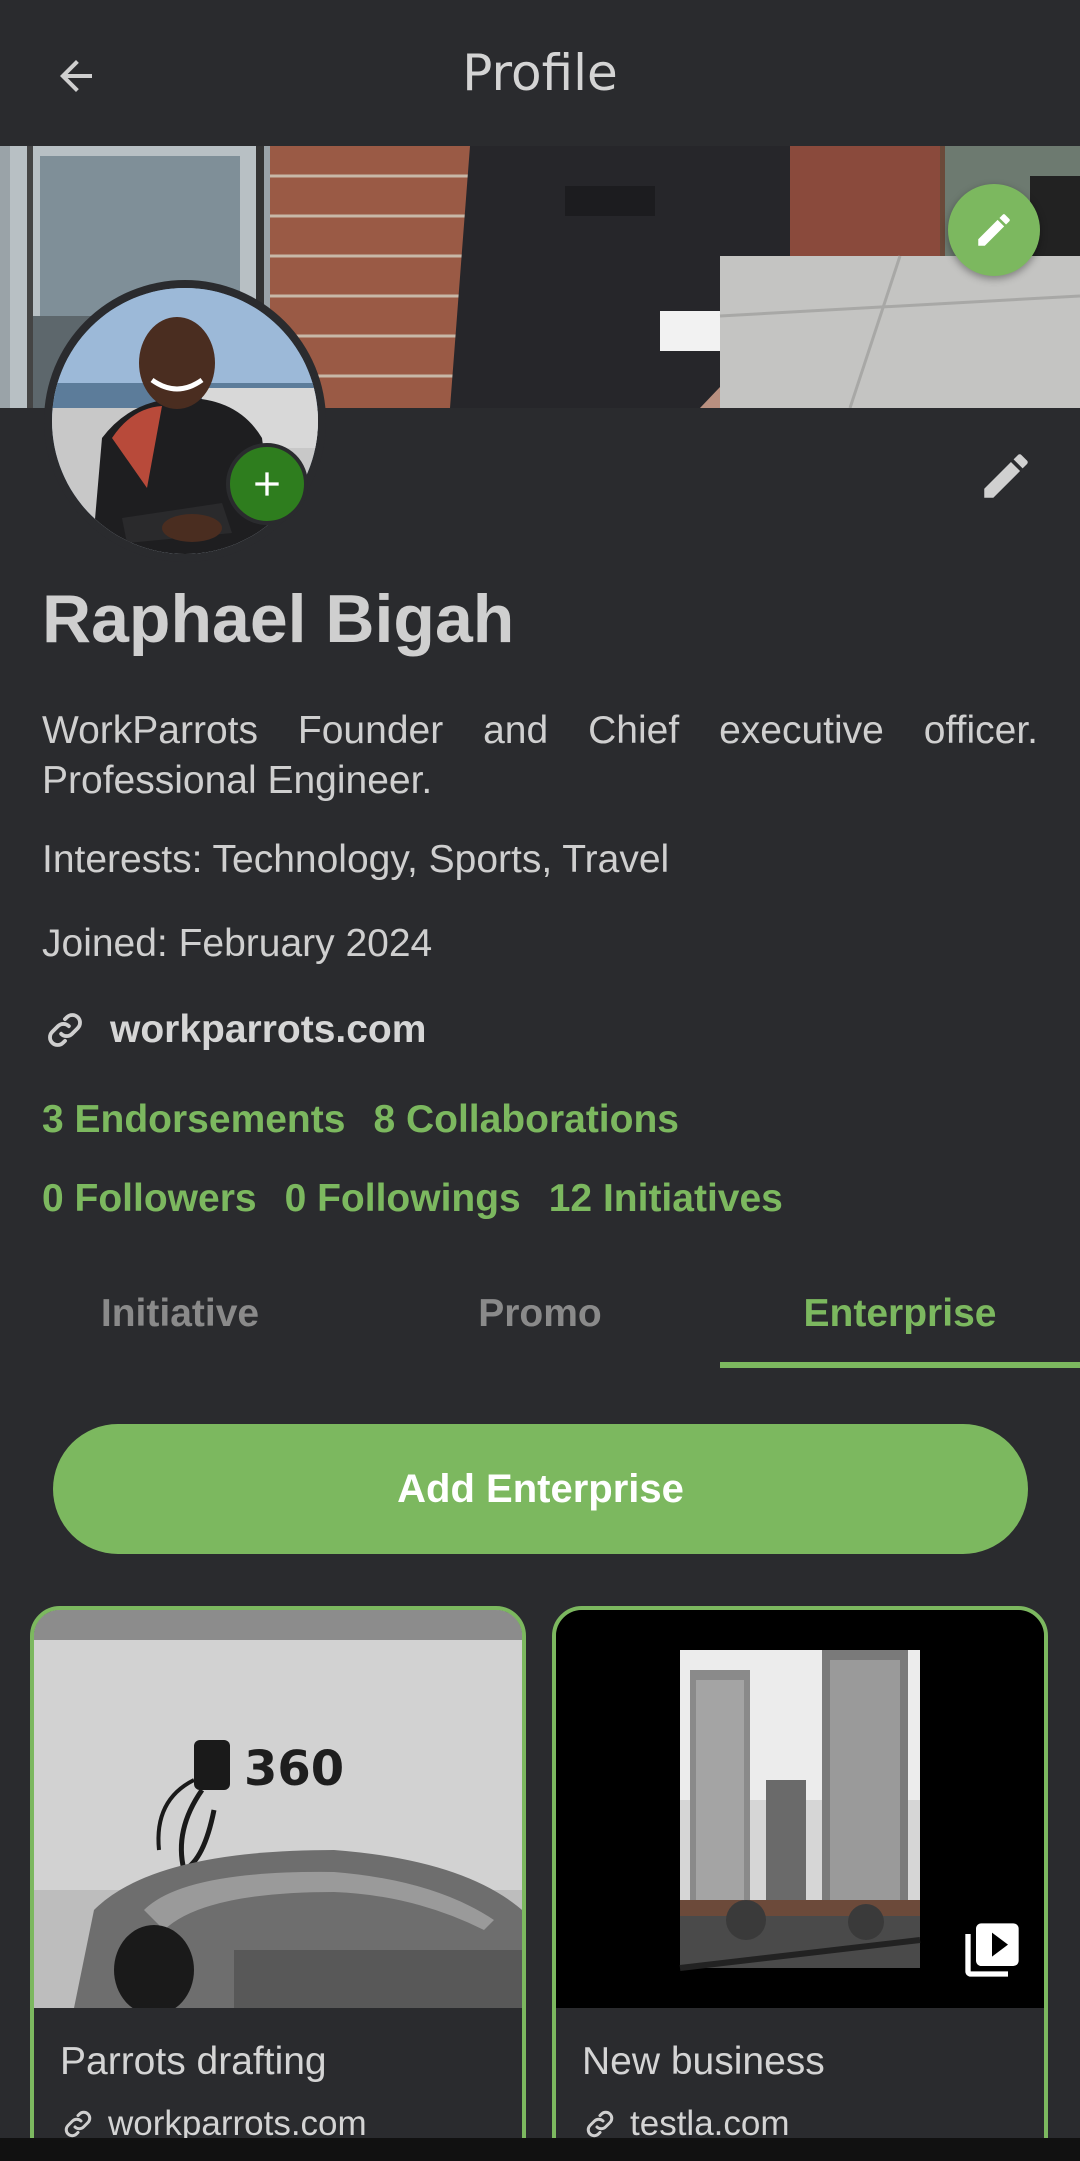 This screenshot has height=2161, width=1080. What do you see at coordinates (800, 1809) in the screenshot?
I see `enterprise-card-video` at bounding box center [800, 1809].